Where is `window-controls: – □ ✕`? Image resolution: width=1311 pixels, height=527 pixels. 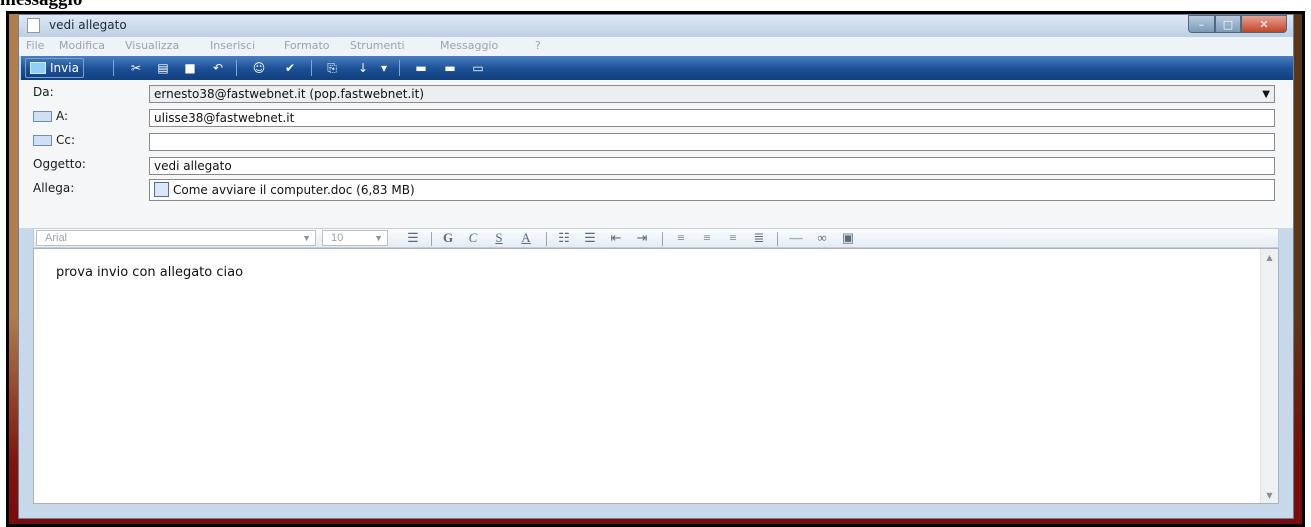 window-controls: – □ ✕ is located at coordinates (1237, 24).